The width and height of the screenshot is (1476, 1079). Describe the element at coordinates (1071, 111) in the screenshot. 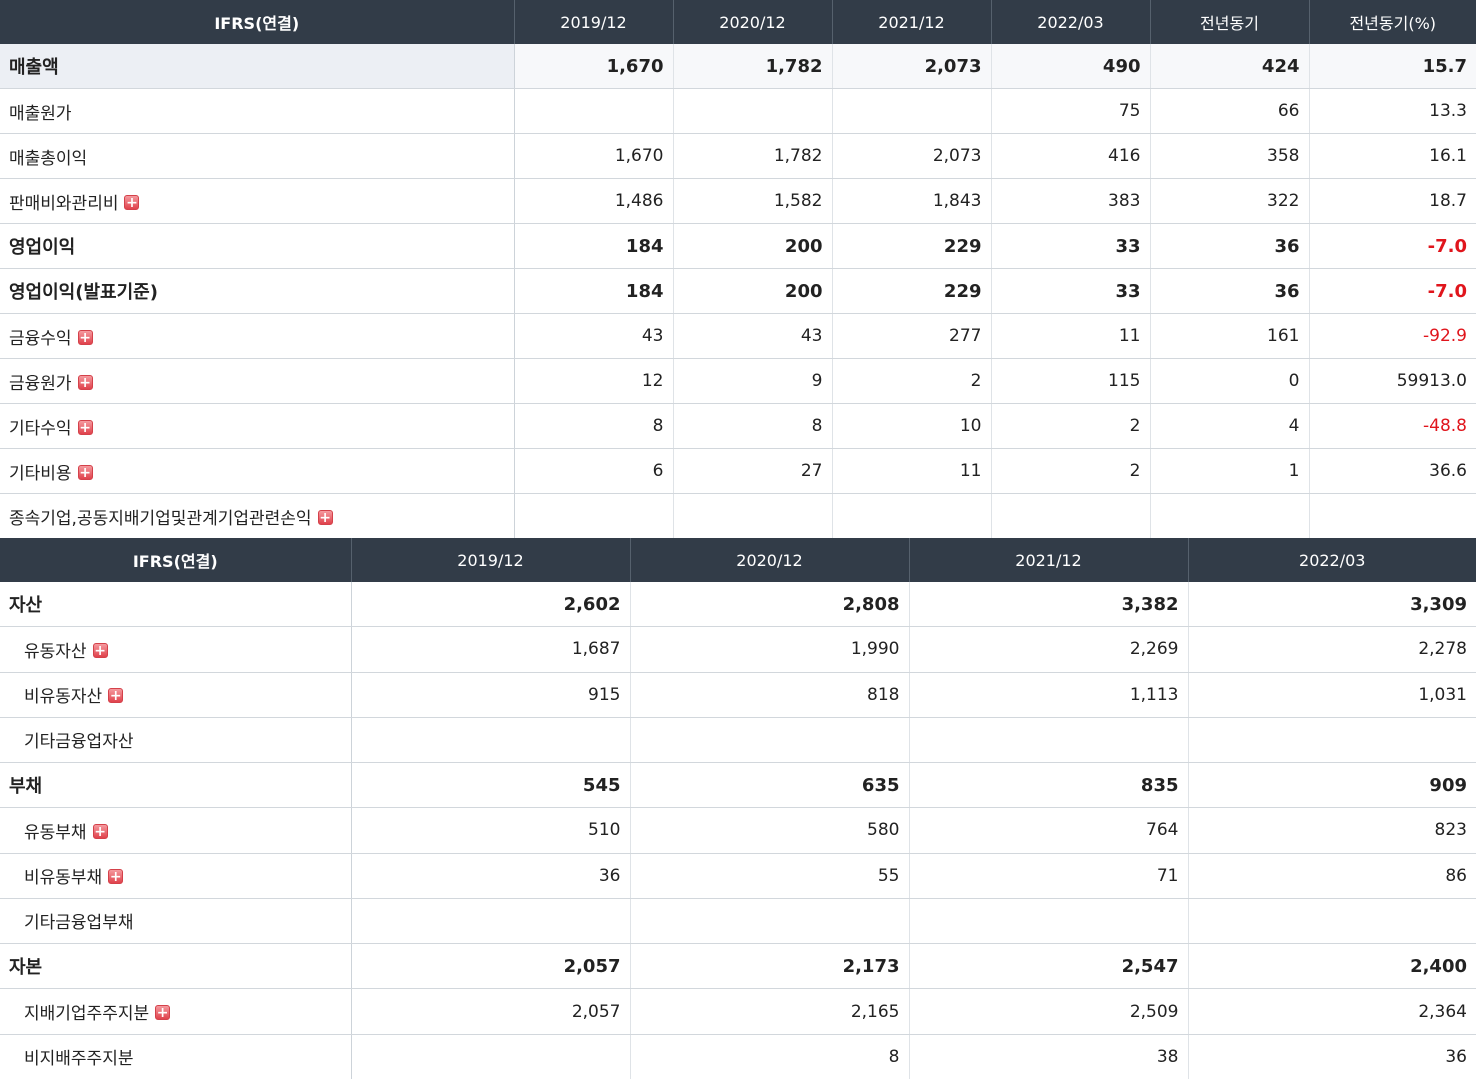

I see `cell: 75` at that location.